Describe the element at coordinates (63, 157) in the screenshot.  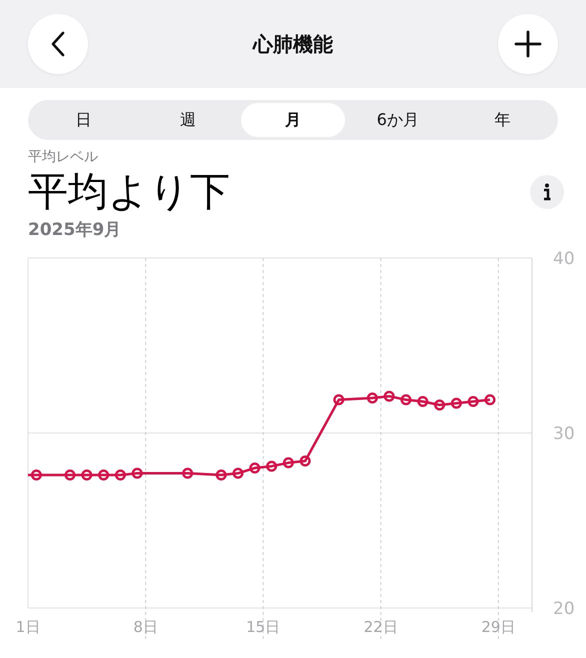
I see `level-caption: 平均レベル` at that location.